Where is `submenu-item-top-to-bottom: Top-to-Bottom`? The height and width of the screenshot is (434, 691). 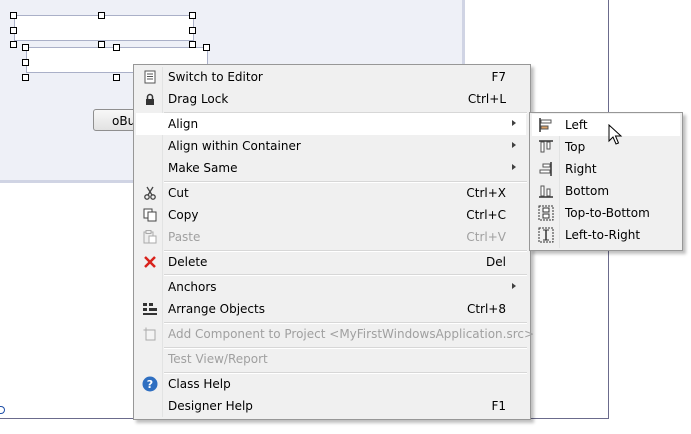 submenu-item-top-to-bottom: Top-to-Bottom is located at coordinates (606, 213).